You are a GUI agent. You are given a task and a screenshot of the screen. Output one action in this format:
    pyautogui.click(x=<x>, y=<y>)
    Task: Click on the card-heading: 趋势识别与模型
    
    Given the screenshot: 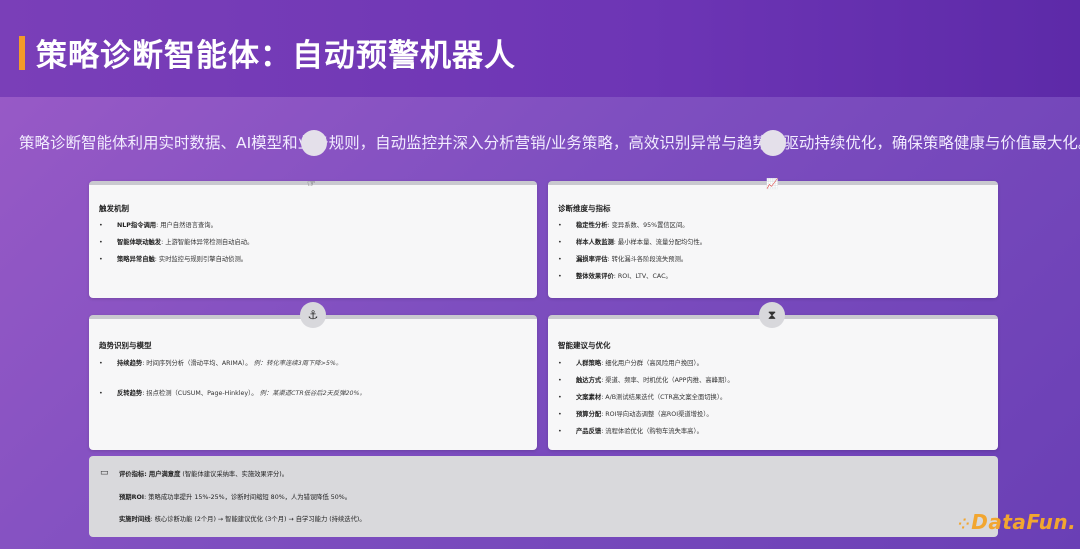 What is the action you would take?
    pyautogui.click(x=125, y=345)
    